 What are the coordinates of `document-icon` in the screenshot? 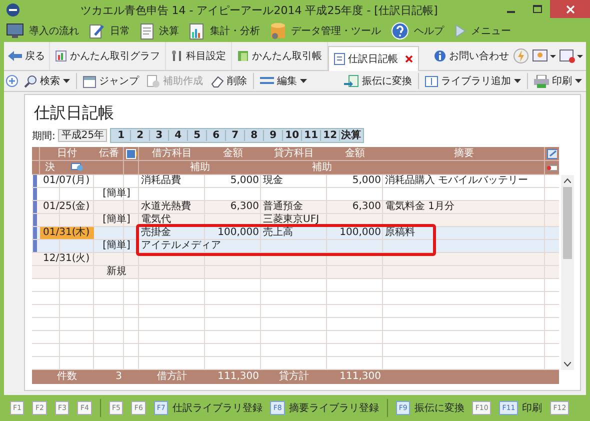 It's located at (339, 58).